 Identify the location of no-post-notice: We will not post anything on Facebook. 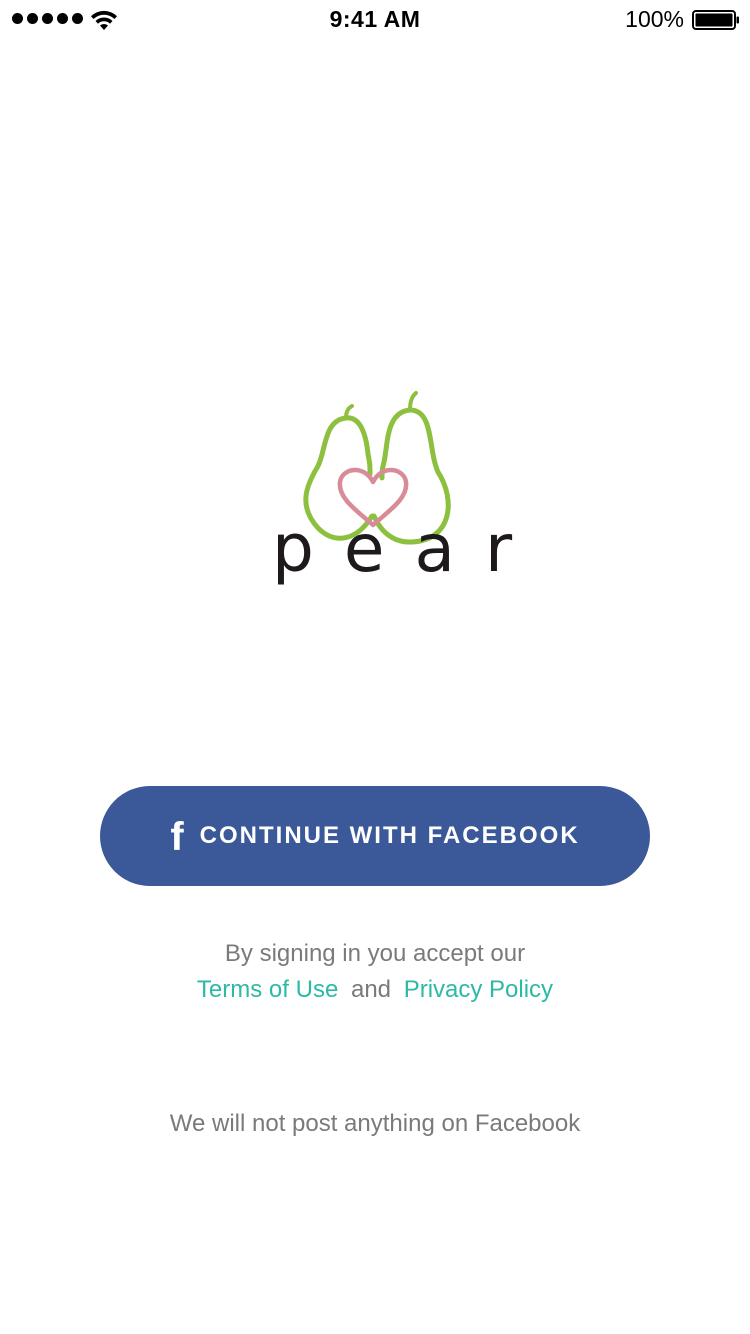
(375, 1123).